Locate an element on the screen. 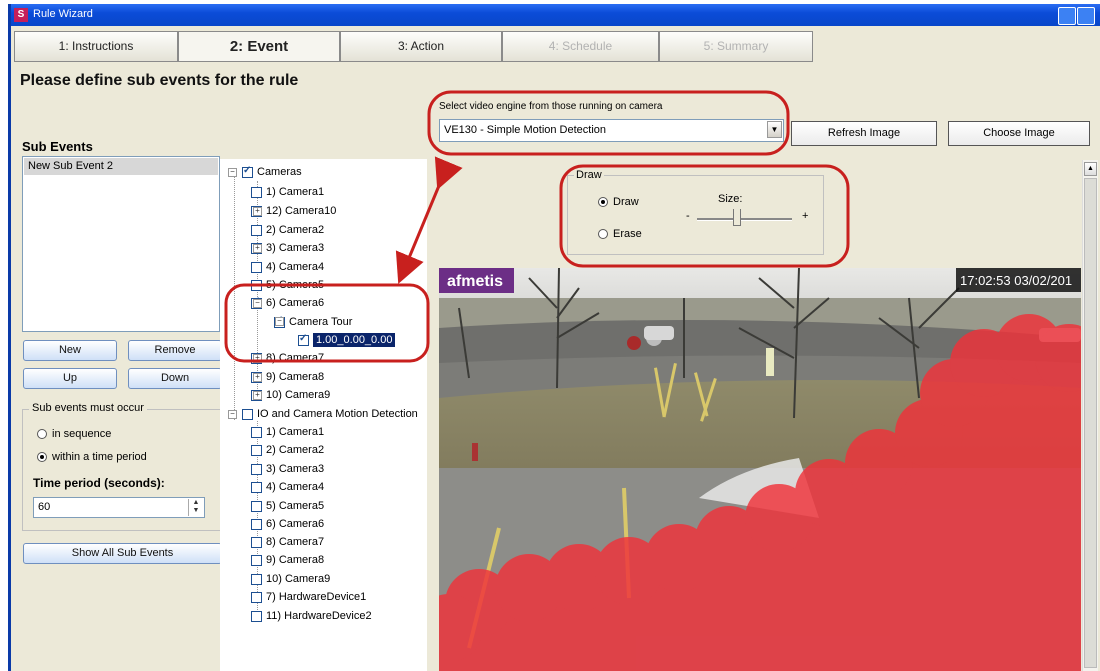  minimize-icon is located at coordinates (1067, 16).